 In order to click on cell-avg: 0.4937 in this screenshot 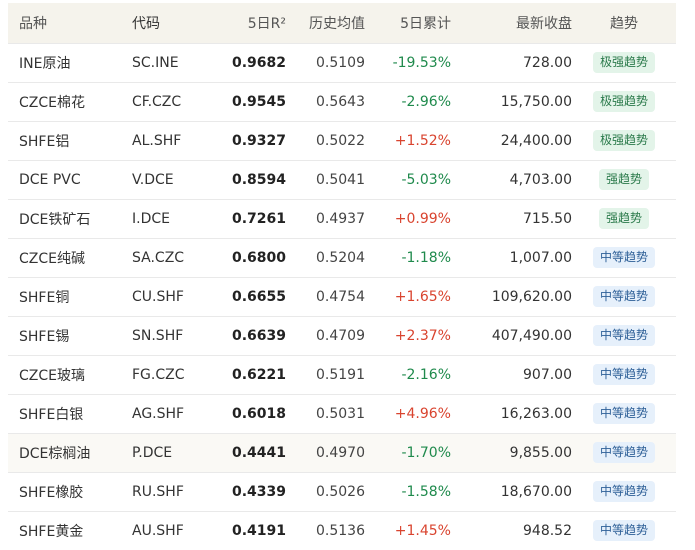, I will do `click(340, 218)`.